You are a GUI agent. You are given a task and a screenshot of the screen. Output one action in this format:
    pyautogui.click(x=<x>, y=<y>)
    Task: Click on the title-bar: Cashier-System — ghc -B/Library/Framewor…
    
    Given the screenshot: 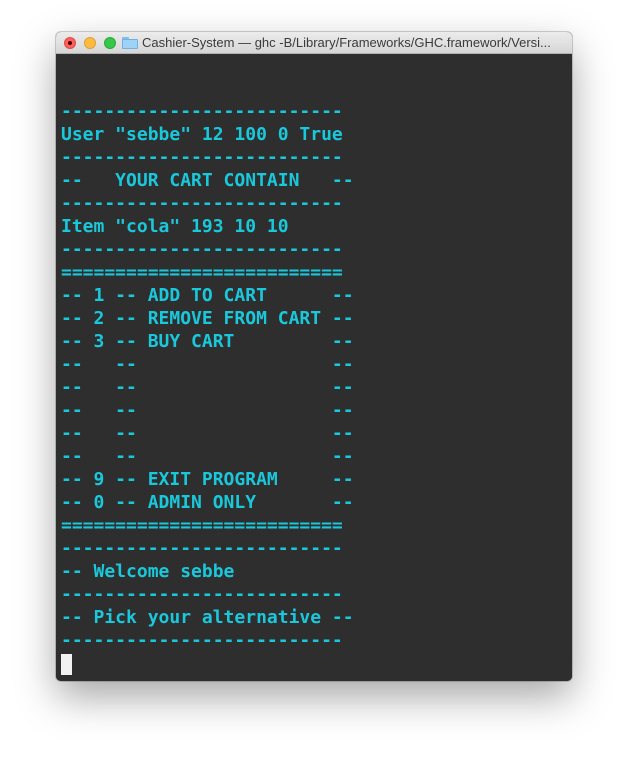 What is the action you would take?
    pyautogui.click(x=314, y=43)
    